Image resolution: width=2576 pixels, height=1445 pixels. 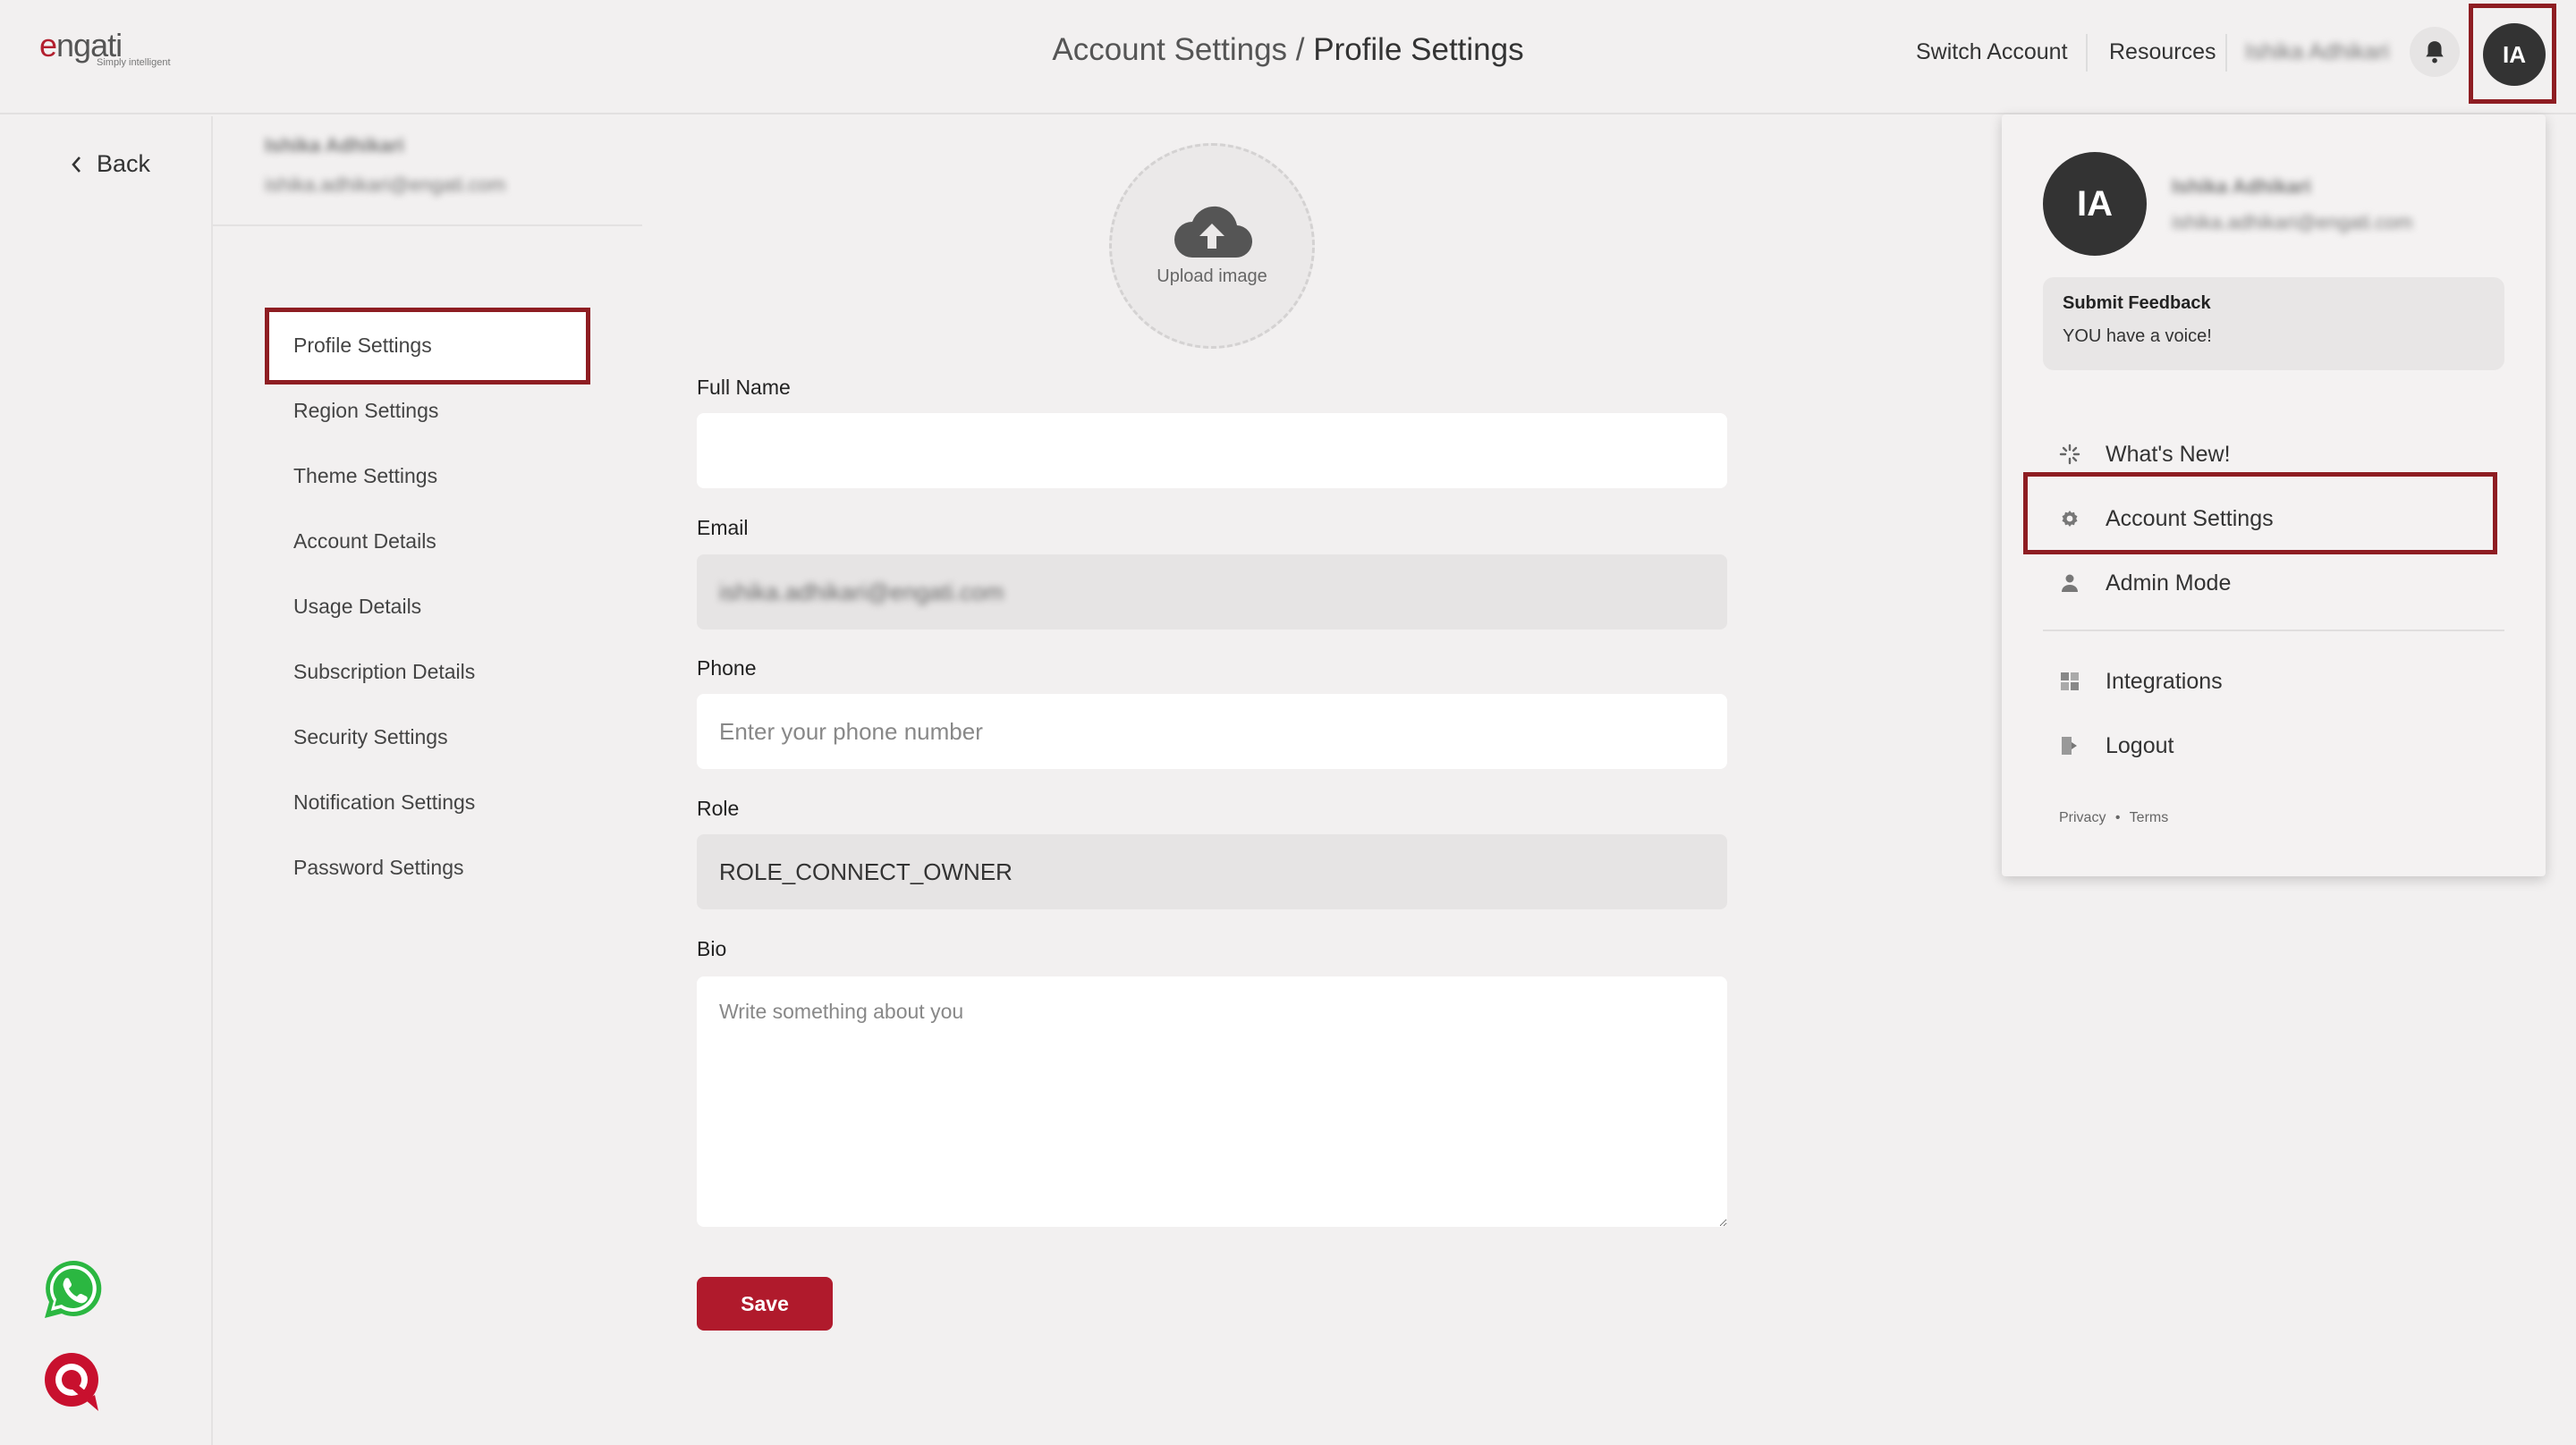 What do you see at coordinates (1212, 450) in the screenshot?
I see `full-name-input` at bounding box center [1212, 450].